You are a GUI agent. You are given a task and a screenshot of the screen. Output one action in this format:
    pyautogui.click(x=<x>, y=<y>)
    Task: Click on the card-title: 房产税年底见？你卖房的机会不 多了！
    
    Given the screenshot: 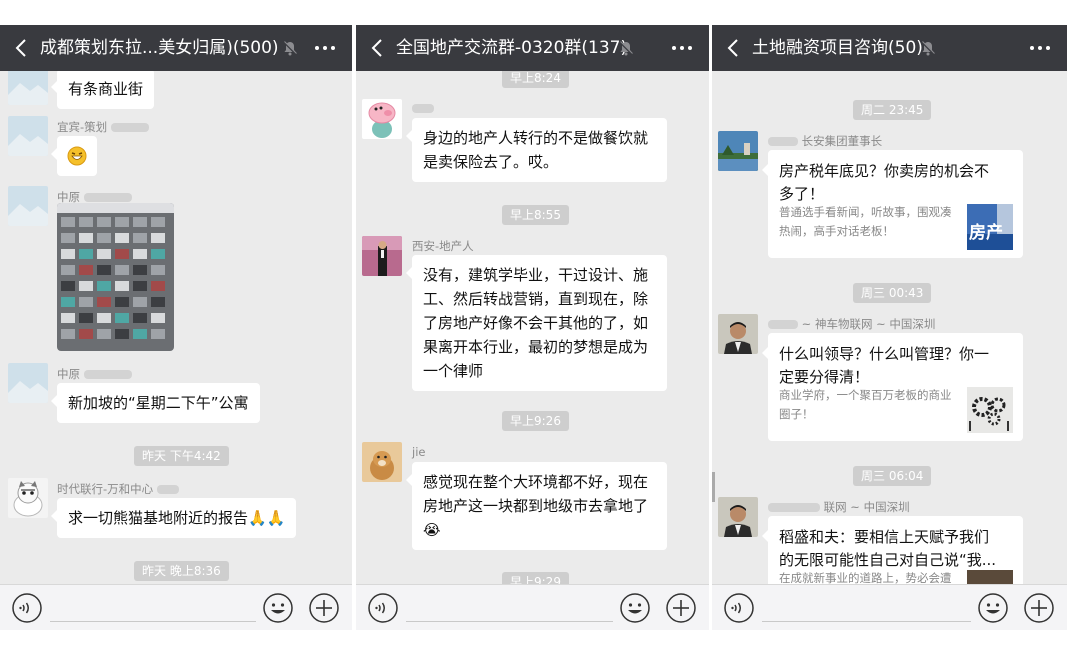 What is the action you would take?
    pyautogui.click(x=884, y=182)
    